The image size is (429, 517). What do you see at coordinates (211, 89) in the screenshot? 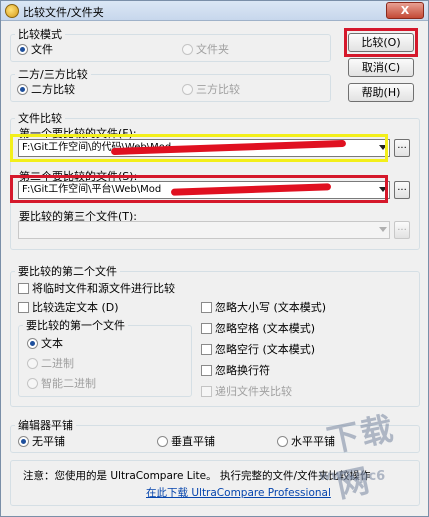
I see `radio-three-way: 三方比较` at bounding box center [211, 89].